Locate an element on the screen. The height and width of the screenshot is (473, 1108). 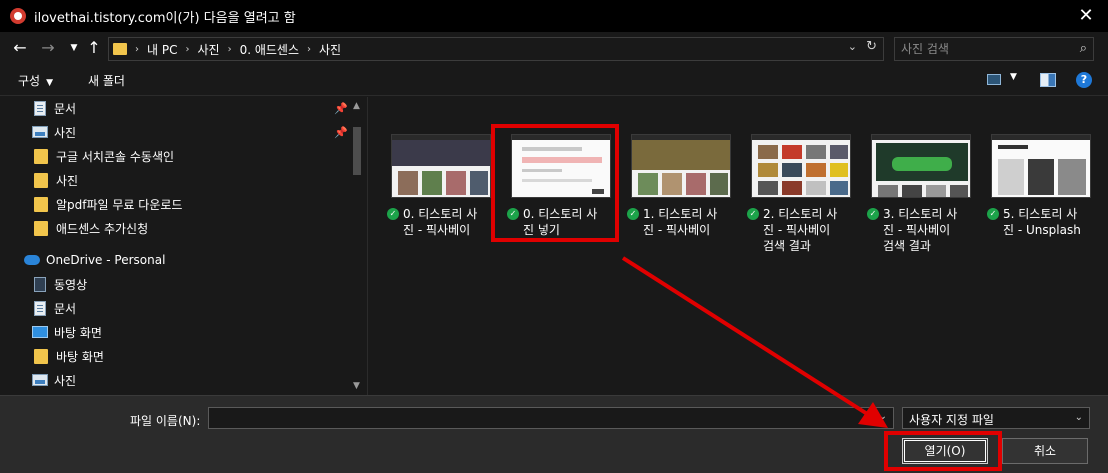
recent-locations-chevron-icon: ▼ is located at coordinates (74, 48).